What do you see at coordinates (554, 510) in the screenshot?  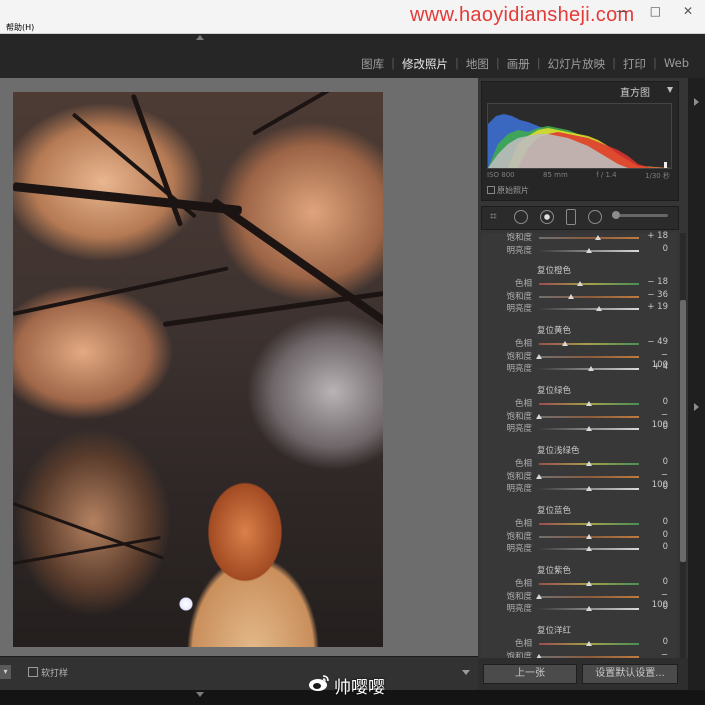 I see `hsl-group-reset-title: 复位蓝色` at bounding box center [554, 510].